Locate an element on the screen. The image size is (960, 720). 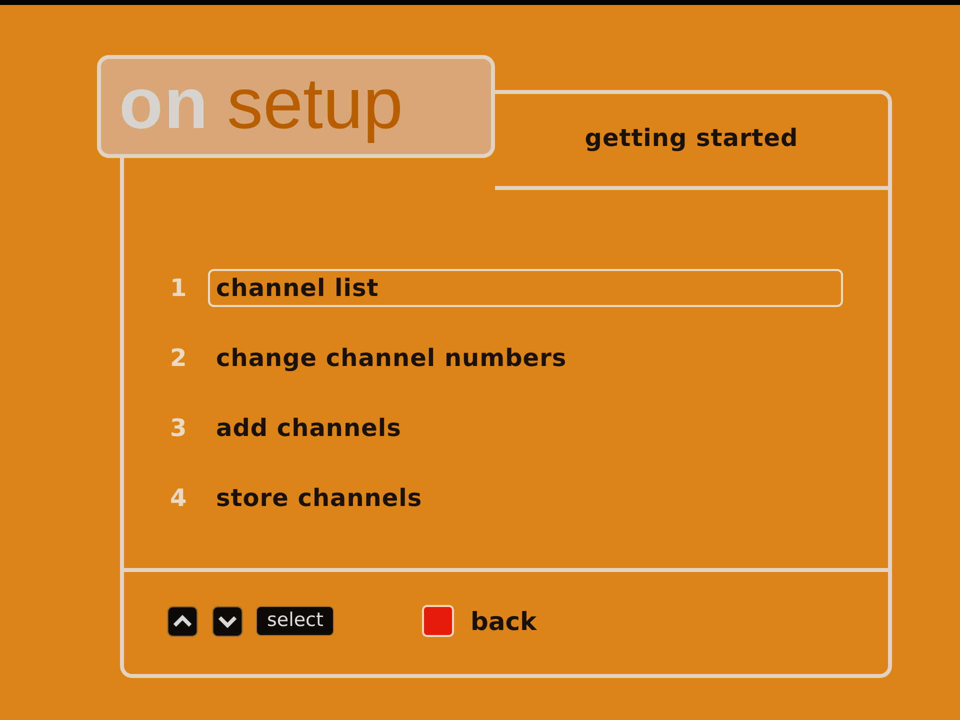
menu-item: channel list is located at coordinates (525, 288).